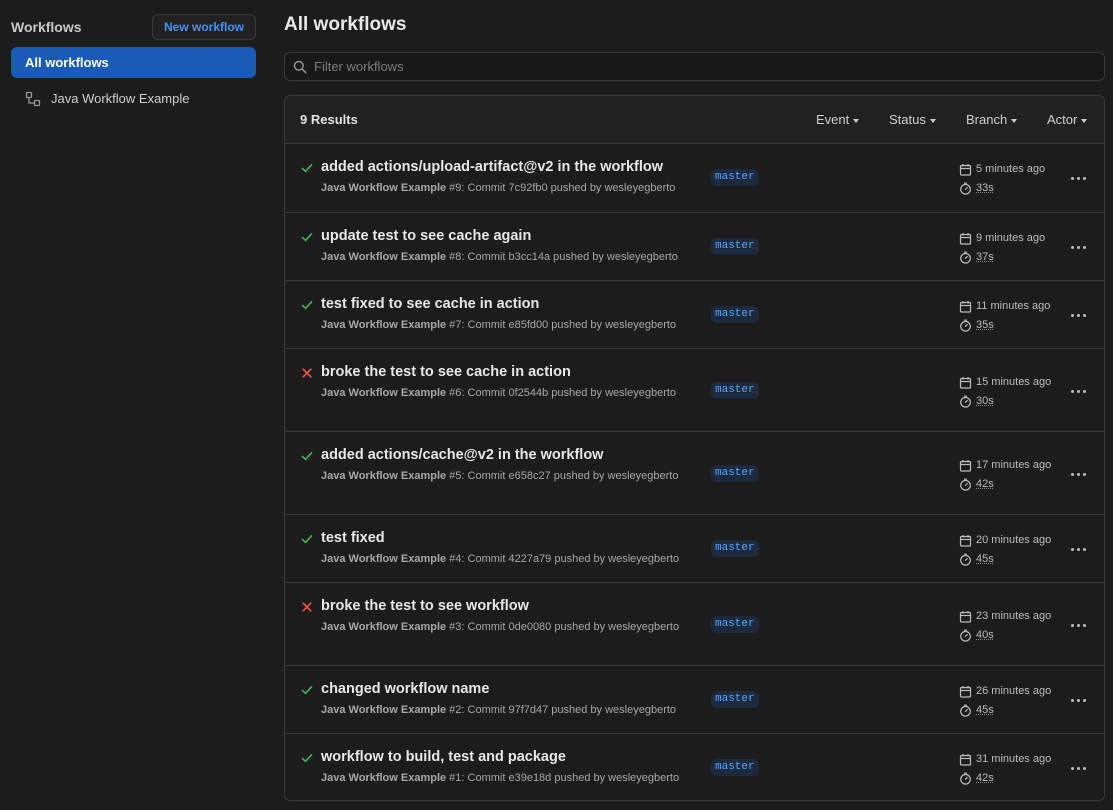 Image resolution: width=1113 pixels, height=810 pixels. I want to click on run-time-ago: 20 minutes ago, so click(1014, 540).